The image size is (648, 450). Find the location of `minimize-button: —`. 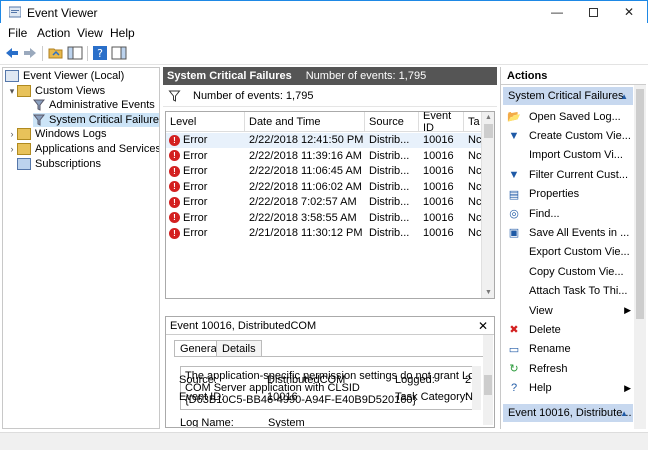

minimize-button: — is located at coordinates (557, 12).